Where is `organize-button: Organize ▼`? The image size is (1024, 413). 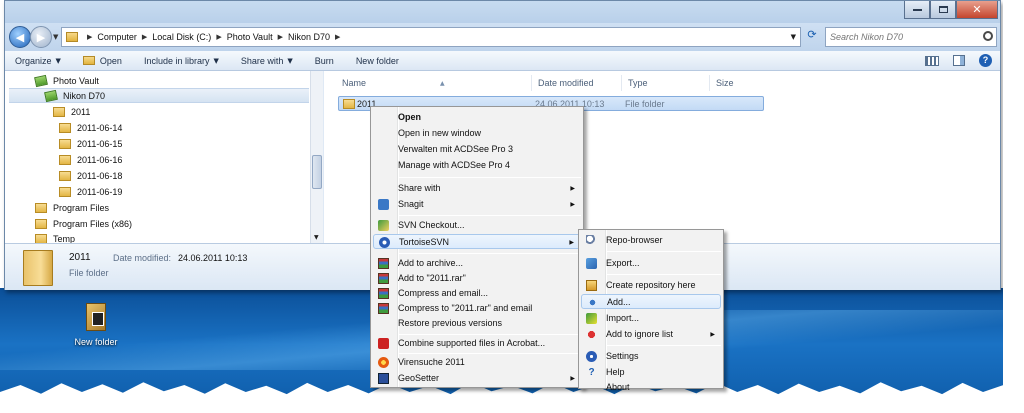 organize-button: Organize ▼ is located at coordinates (38, 61).